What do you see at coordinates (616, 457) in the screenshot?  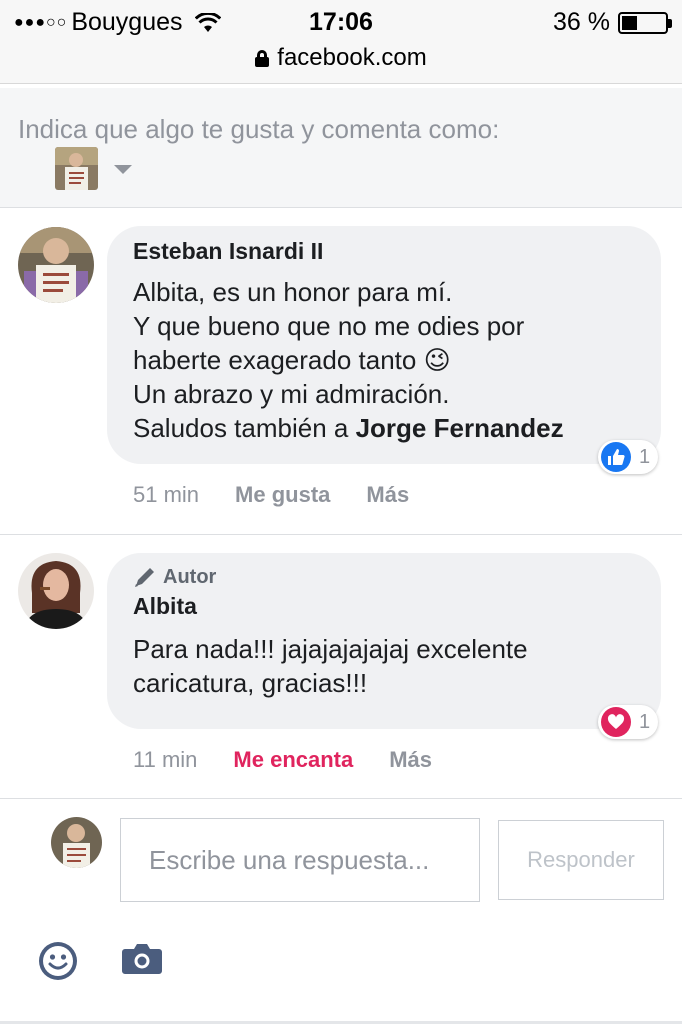 I see `like-icon` at bounding box center [616, 457].